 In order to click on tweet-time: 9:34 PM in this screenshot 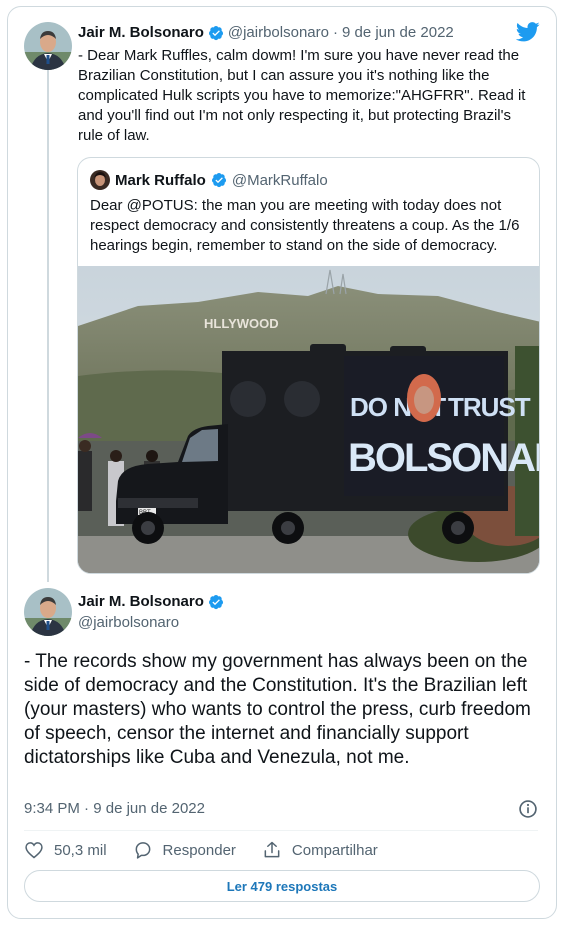, I will do `click(52, 808)`.